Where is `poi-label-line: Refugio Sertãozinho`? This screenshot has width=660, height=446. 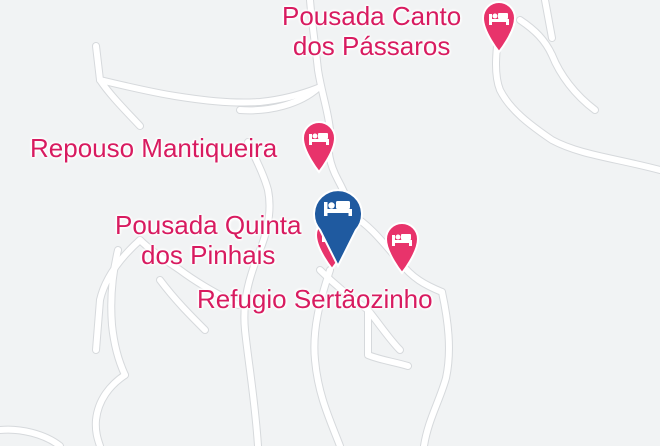 poi-label-line: Refugio Sertãozinho is located at coordinates (315, 299).